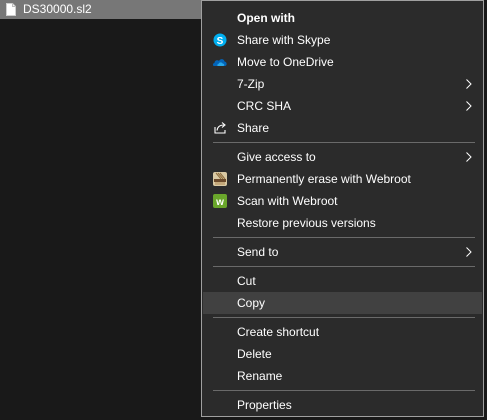 The image size is (487, 420). Describe the element at coordinates (324, 179) in the screenshot. I see `menu-item-label: Permanently erase with Webroot` at that location.